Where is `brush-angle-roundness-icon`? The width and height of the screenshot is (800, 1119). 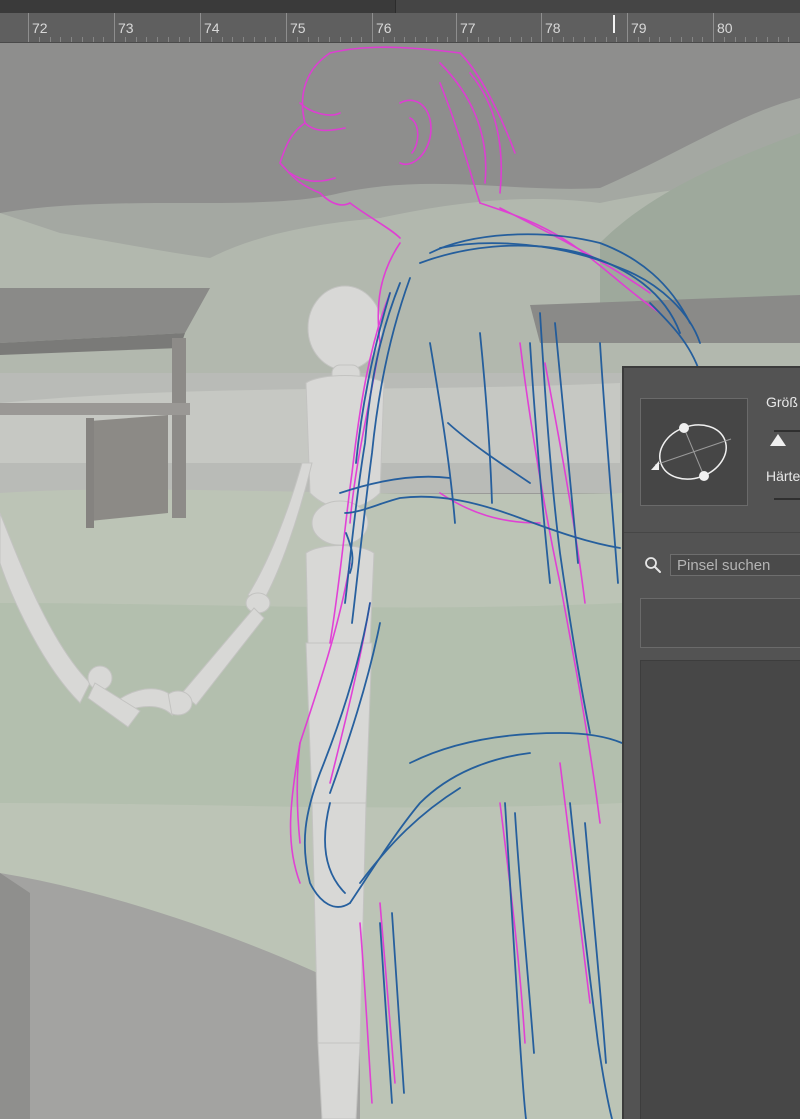 brush-angle-roundness-icon is located at coordinates (694, 452).